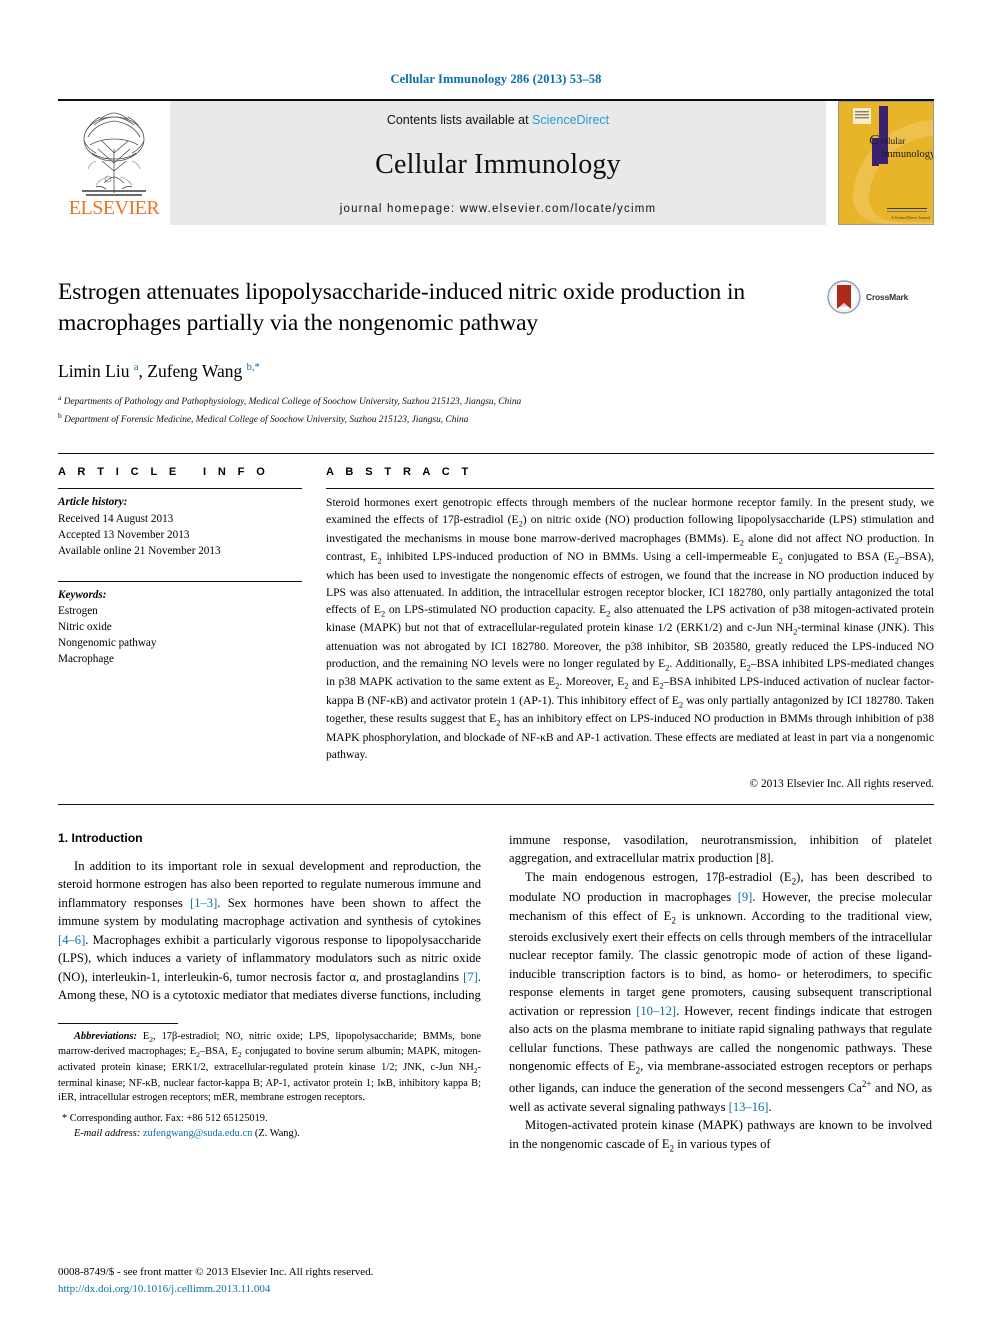  Describe the element at coordinates (85, 627) in the screenshot. I see `keyword-item: Nitric oxide` at that location.